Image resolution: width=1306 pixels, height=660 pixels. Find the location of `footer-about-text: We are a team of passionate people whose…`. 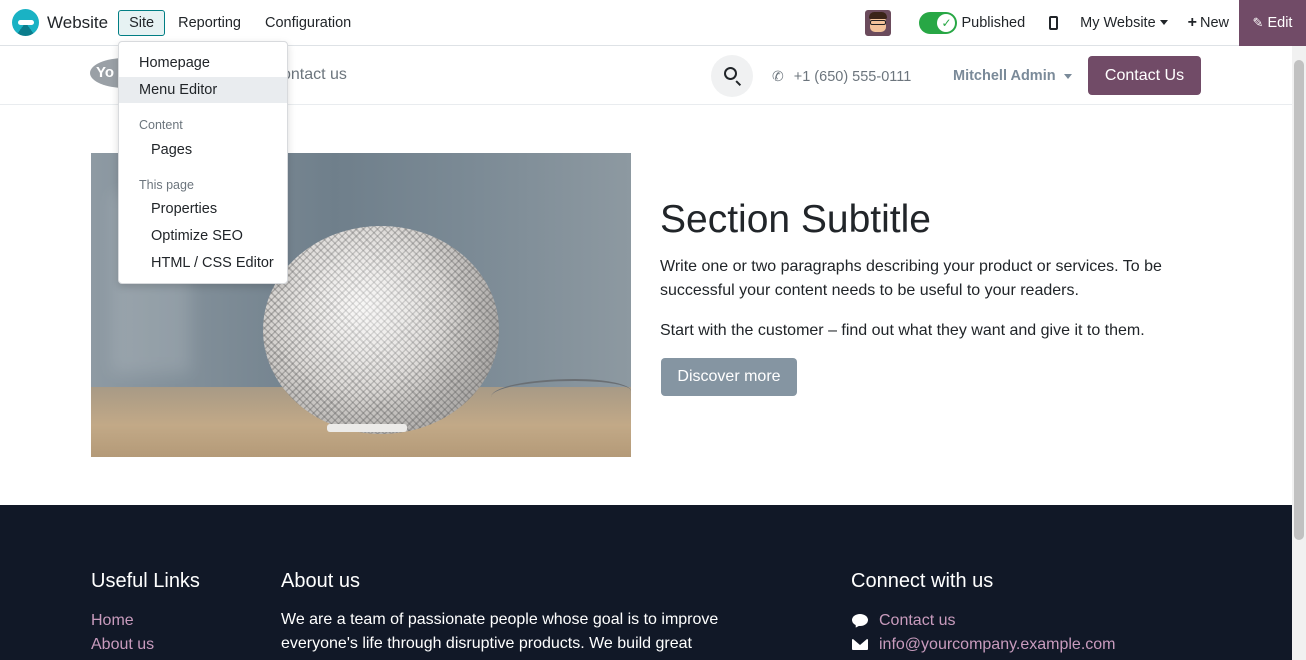

footer-about-text: We are a team of passionate people whose… is located at coordinates (500, 631).